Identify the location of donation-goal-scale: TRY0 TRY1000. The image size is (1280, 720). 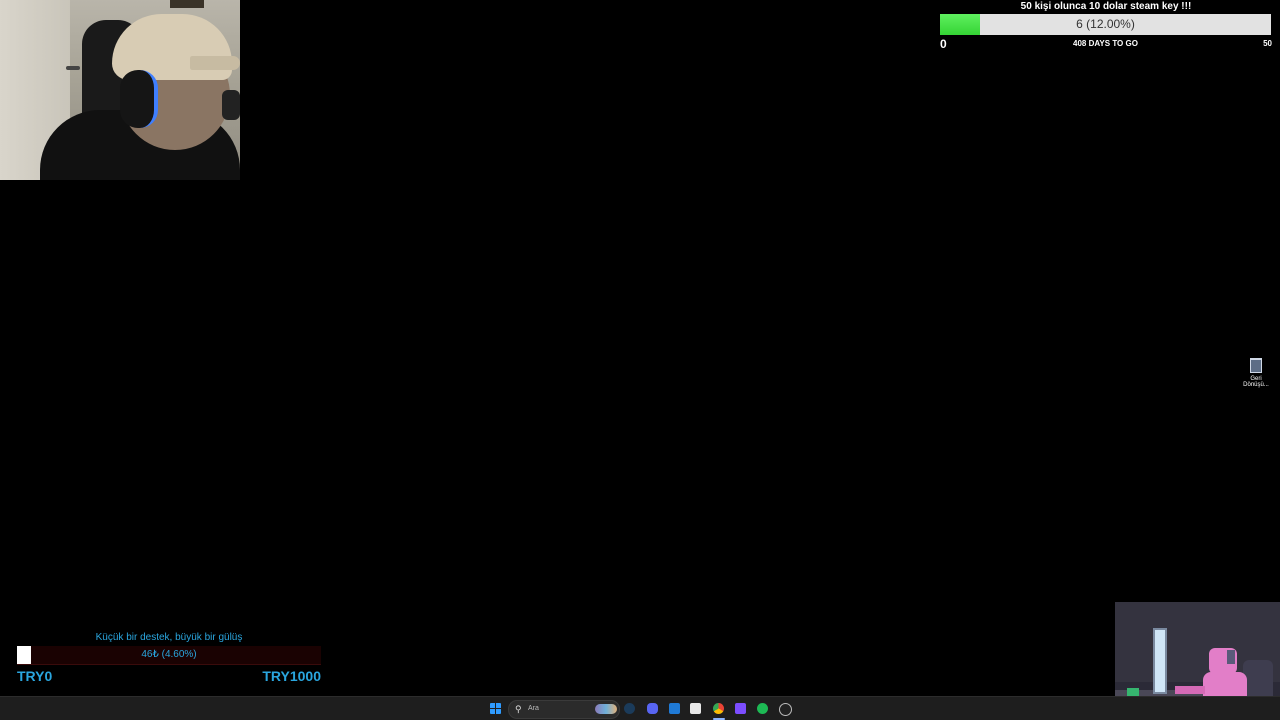
(169, 675).